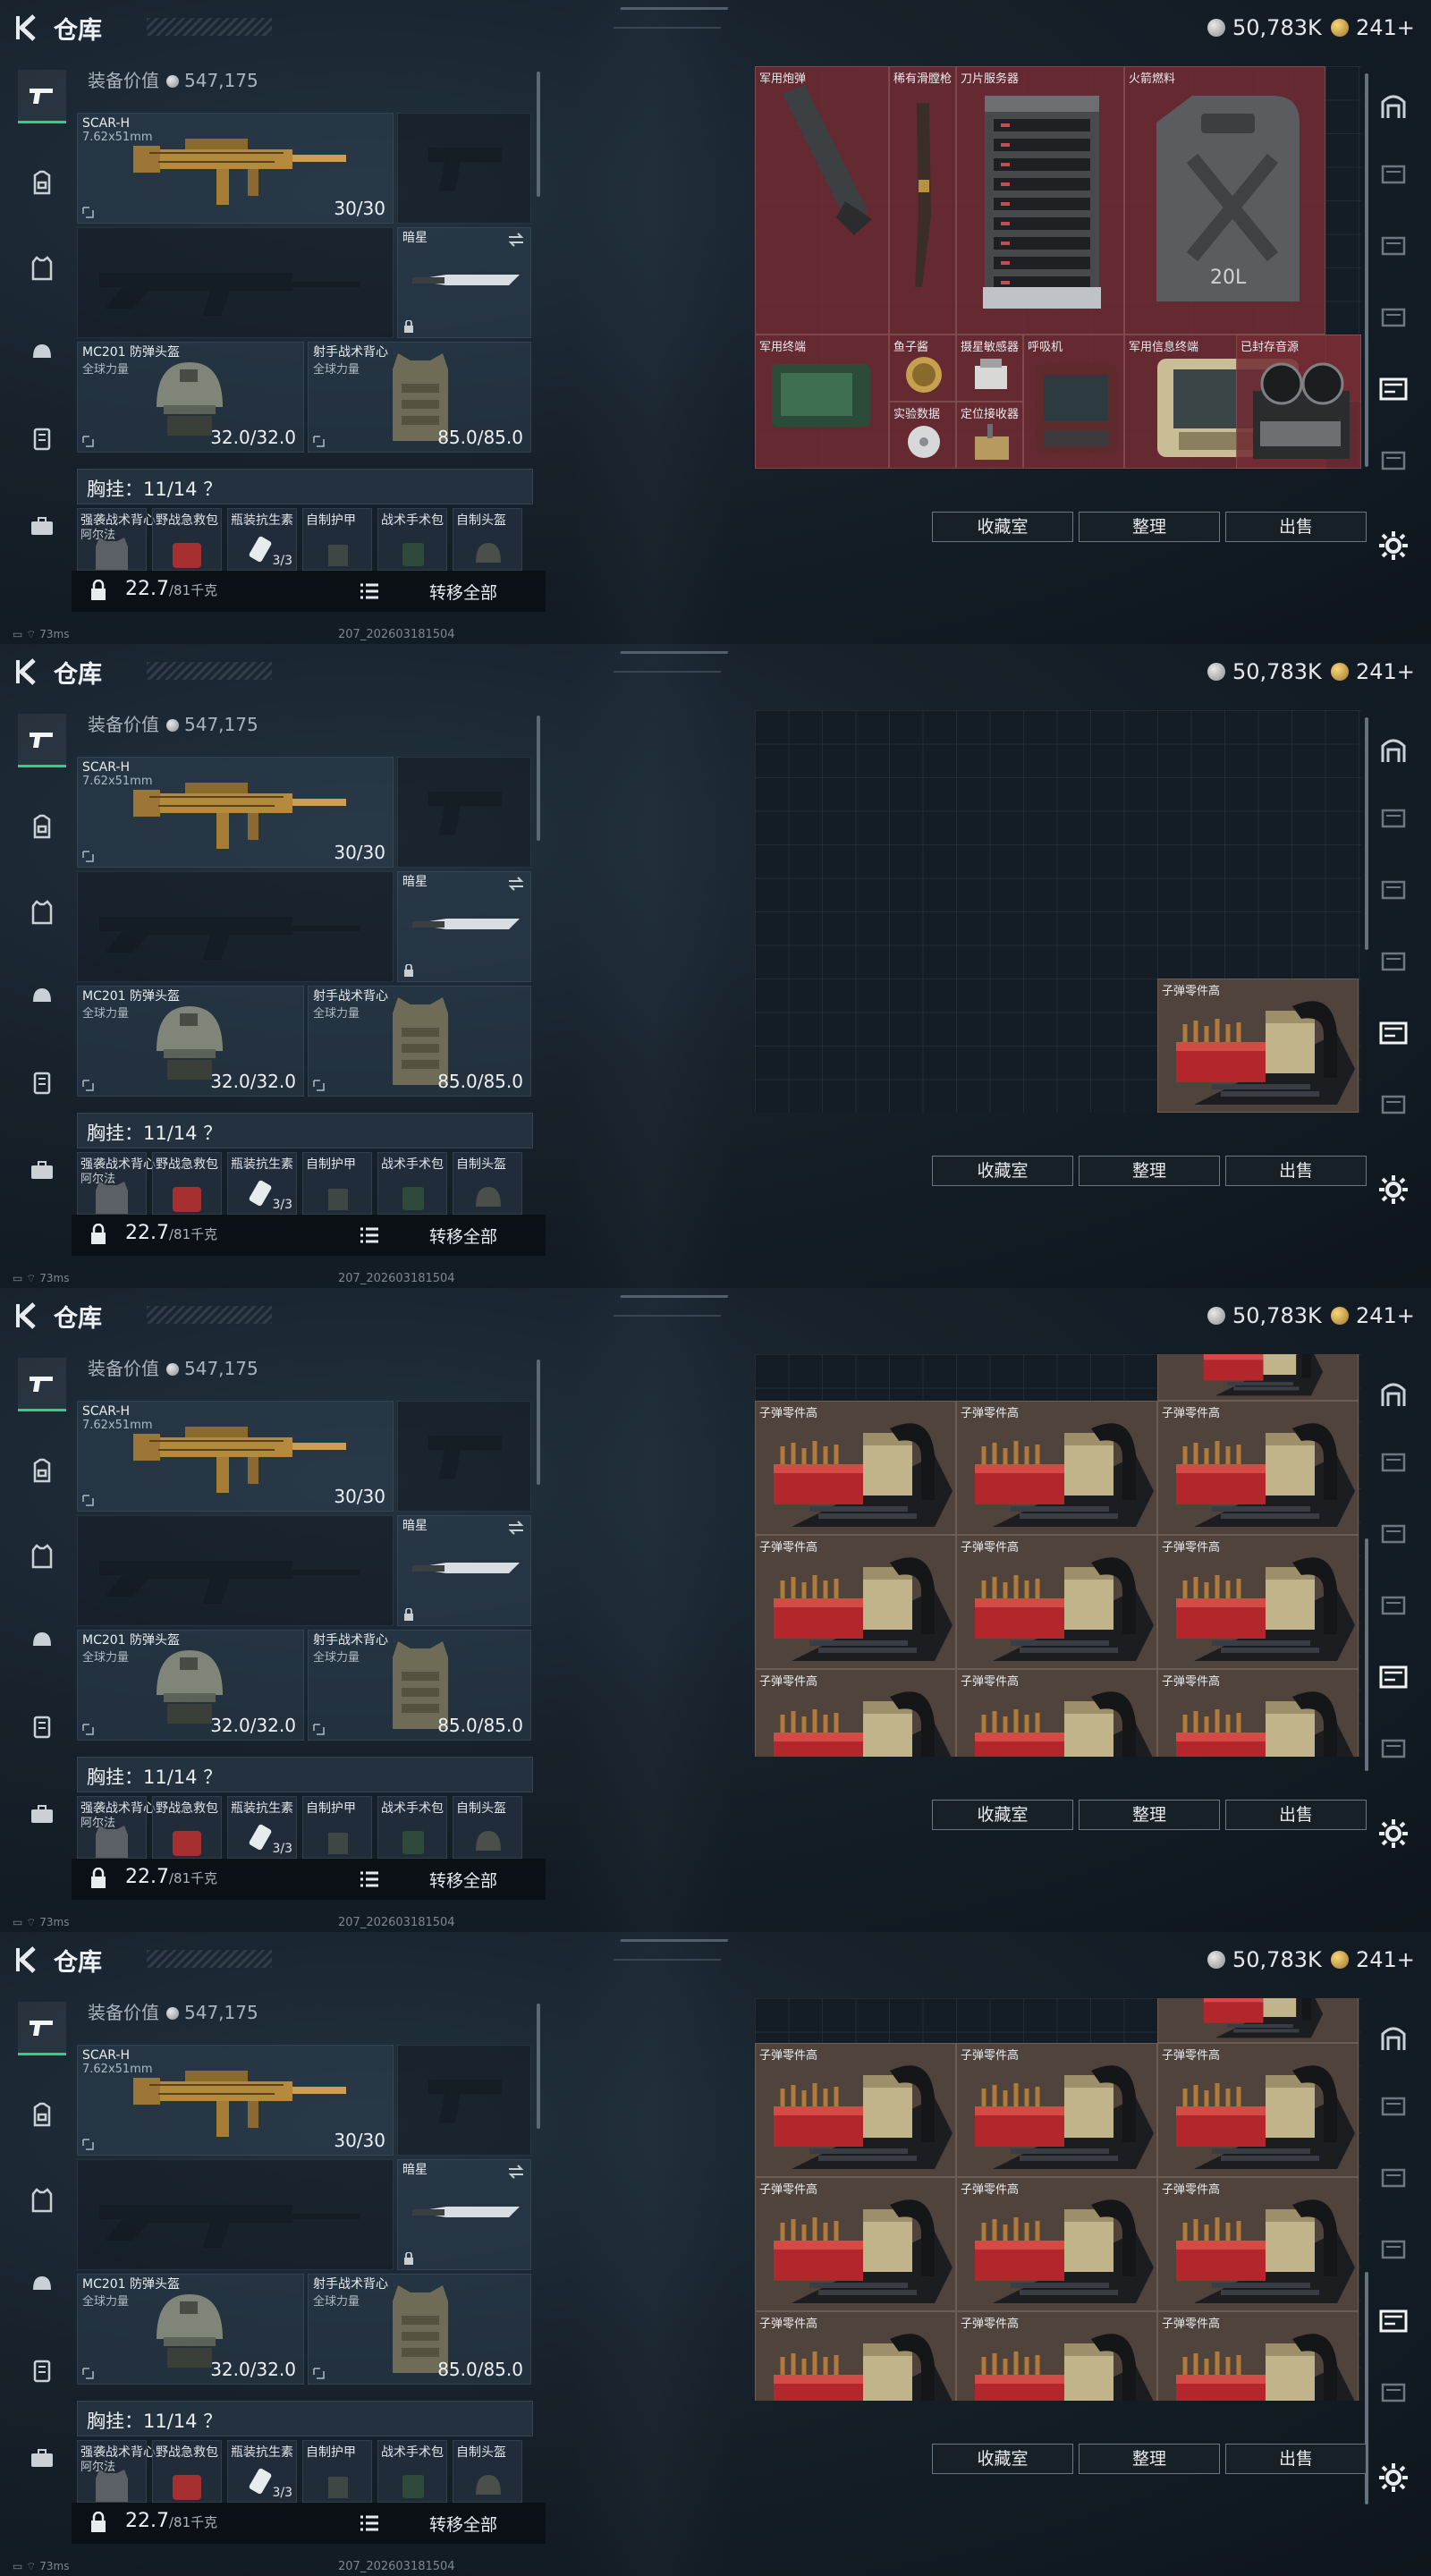 The height and width of the screenshot is (2576, 1431). I want to click on storage-item: 实验数据, so click(923, 435).